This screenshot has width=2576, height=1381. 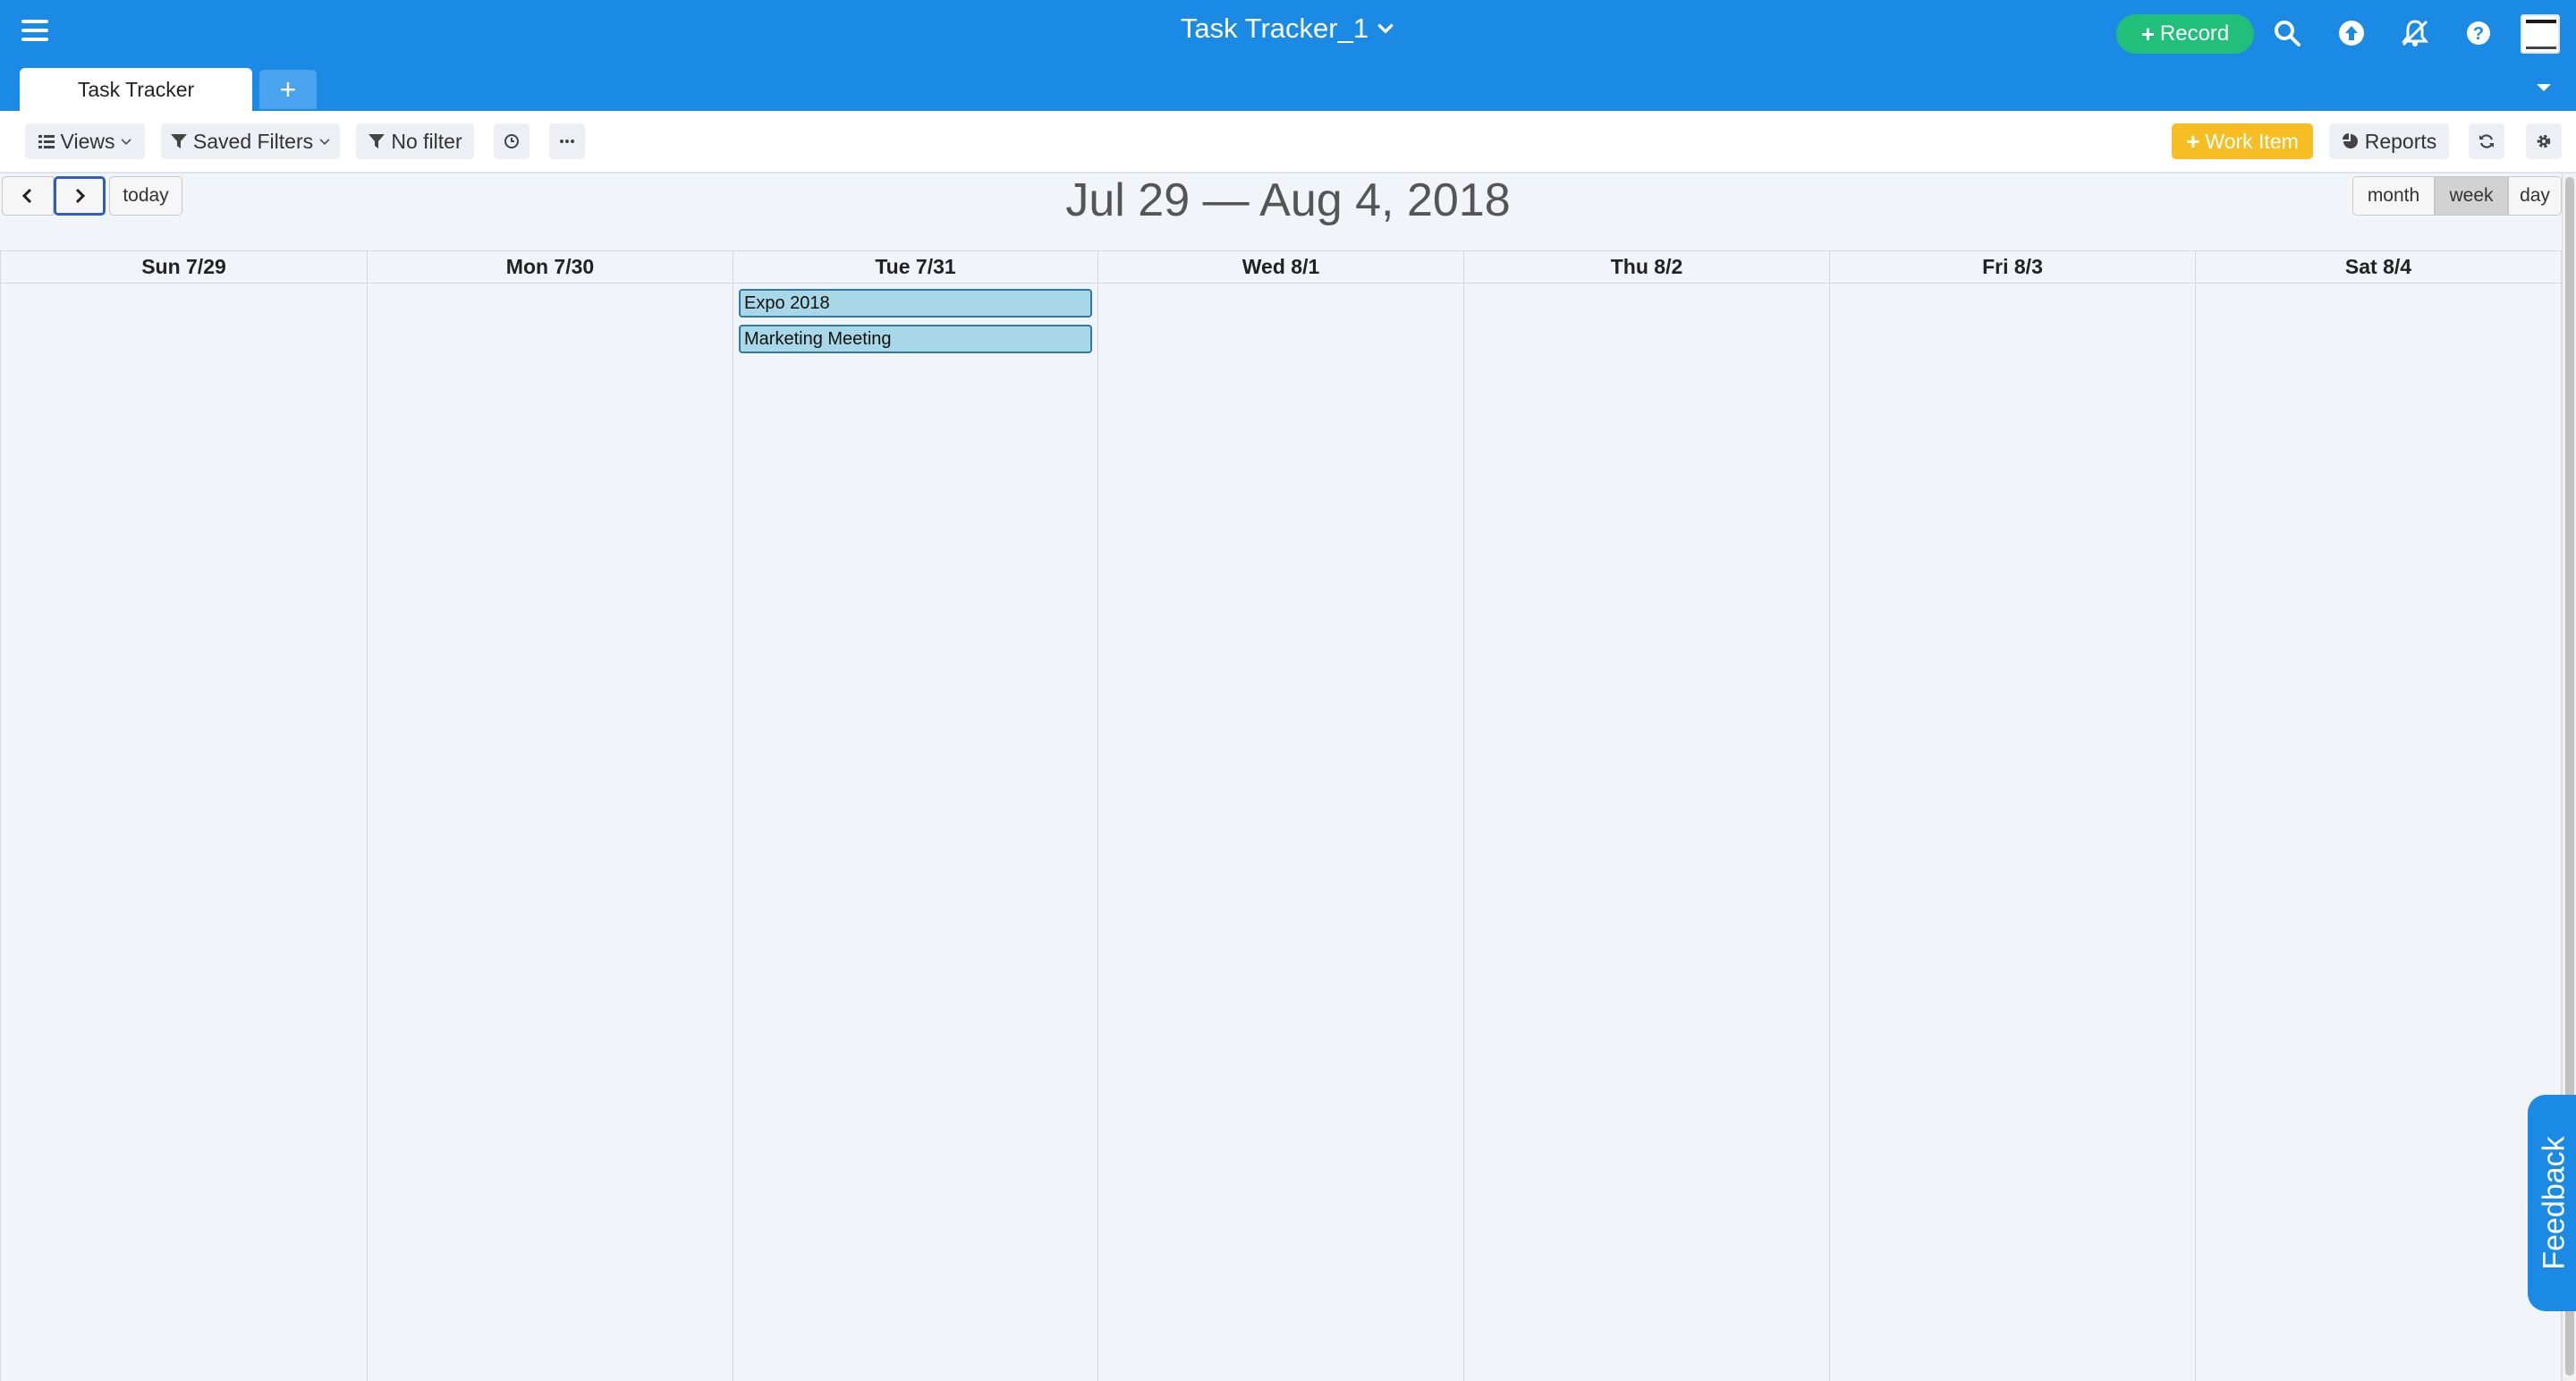 I want to click on pie-chart-icon, so click(x=2350, y=140).